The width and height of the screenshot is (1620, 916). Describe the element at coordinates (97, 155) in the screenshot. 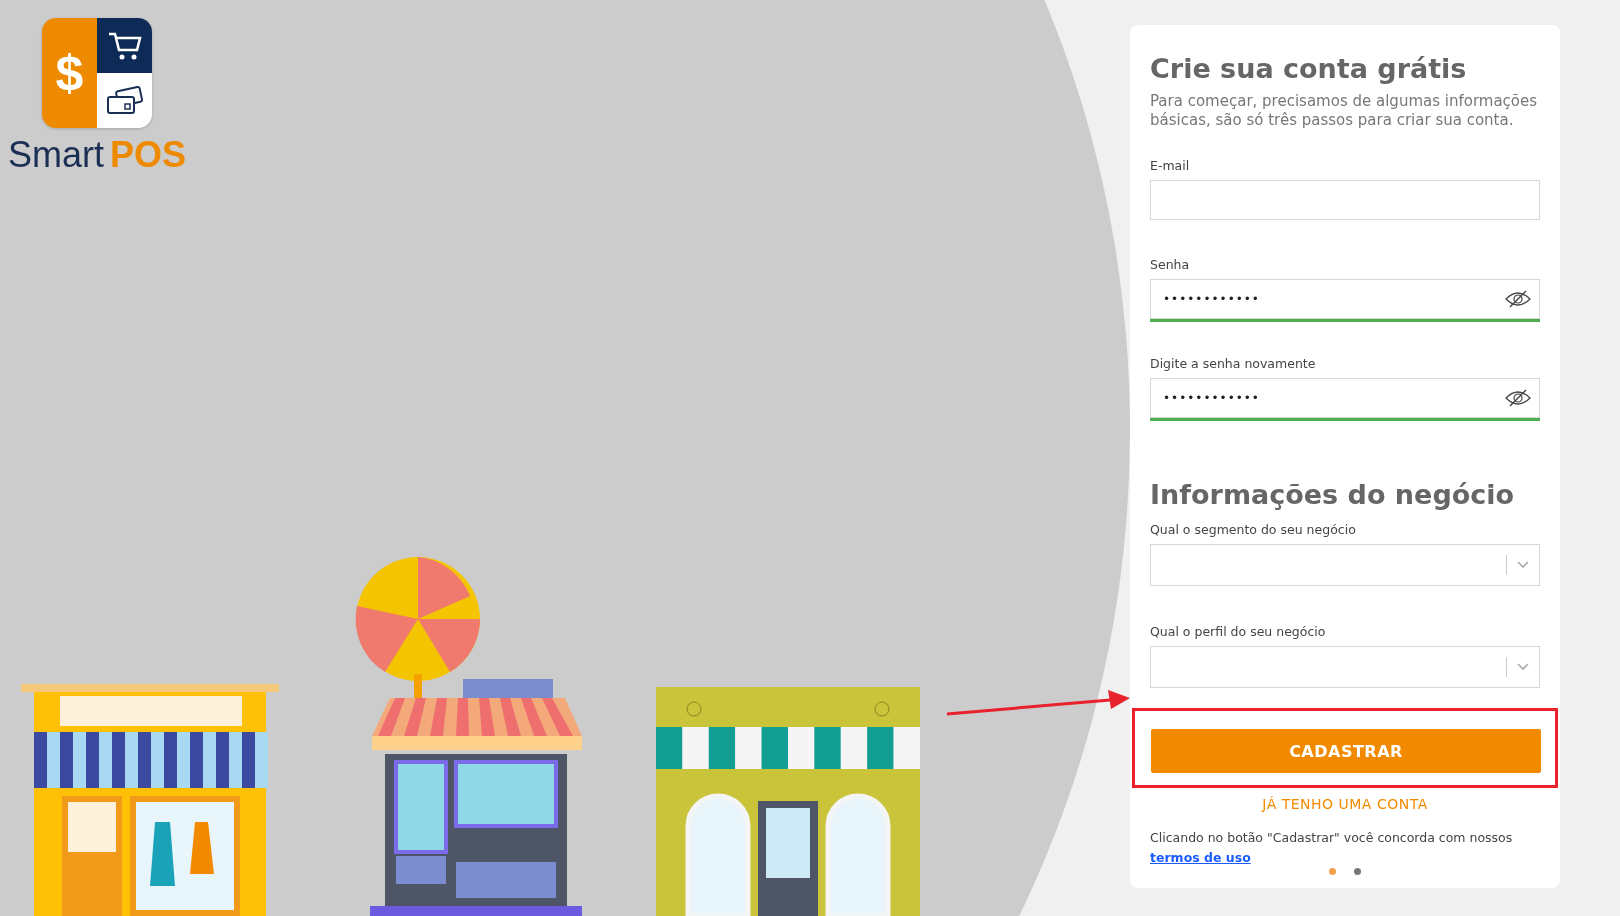

I see `brand-name: Smart POS` at that location.